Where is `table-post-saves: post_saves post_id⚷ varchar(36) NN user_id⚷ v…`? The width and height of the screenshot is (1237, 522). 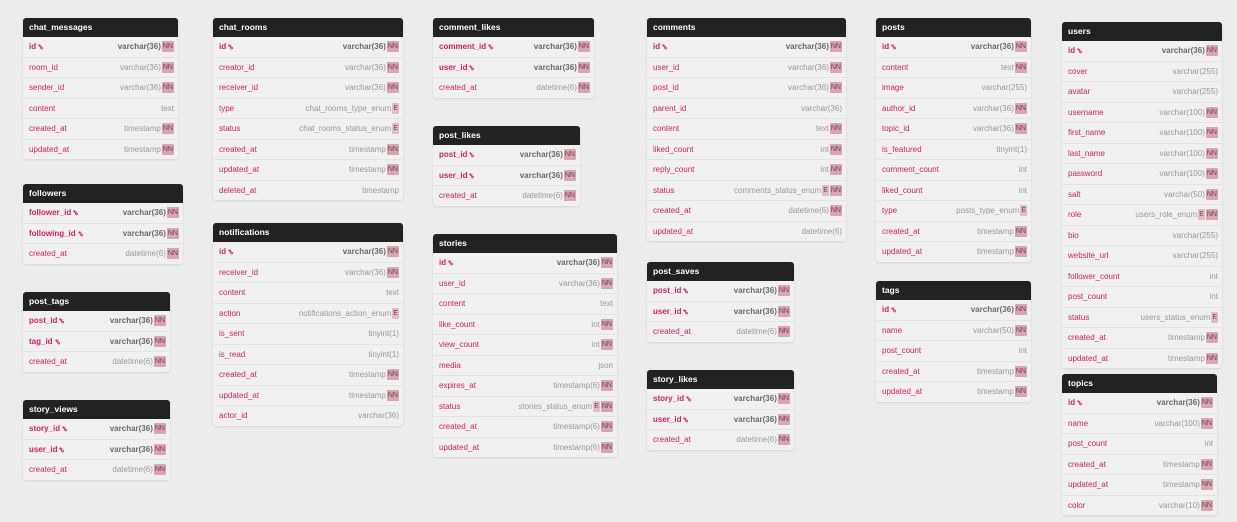
table-post-saves: post_saves post_id⚷ varchar(36) NN user_id⚷ v… is located at coordinates (720, 302).